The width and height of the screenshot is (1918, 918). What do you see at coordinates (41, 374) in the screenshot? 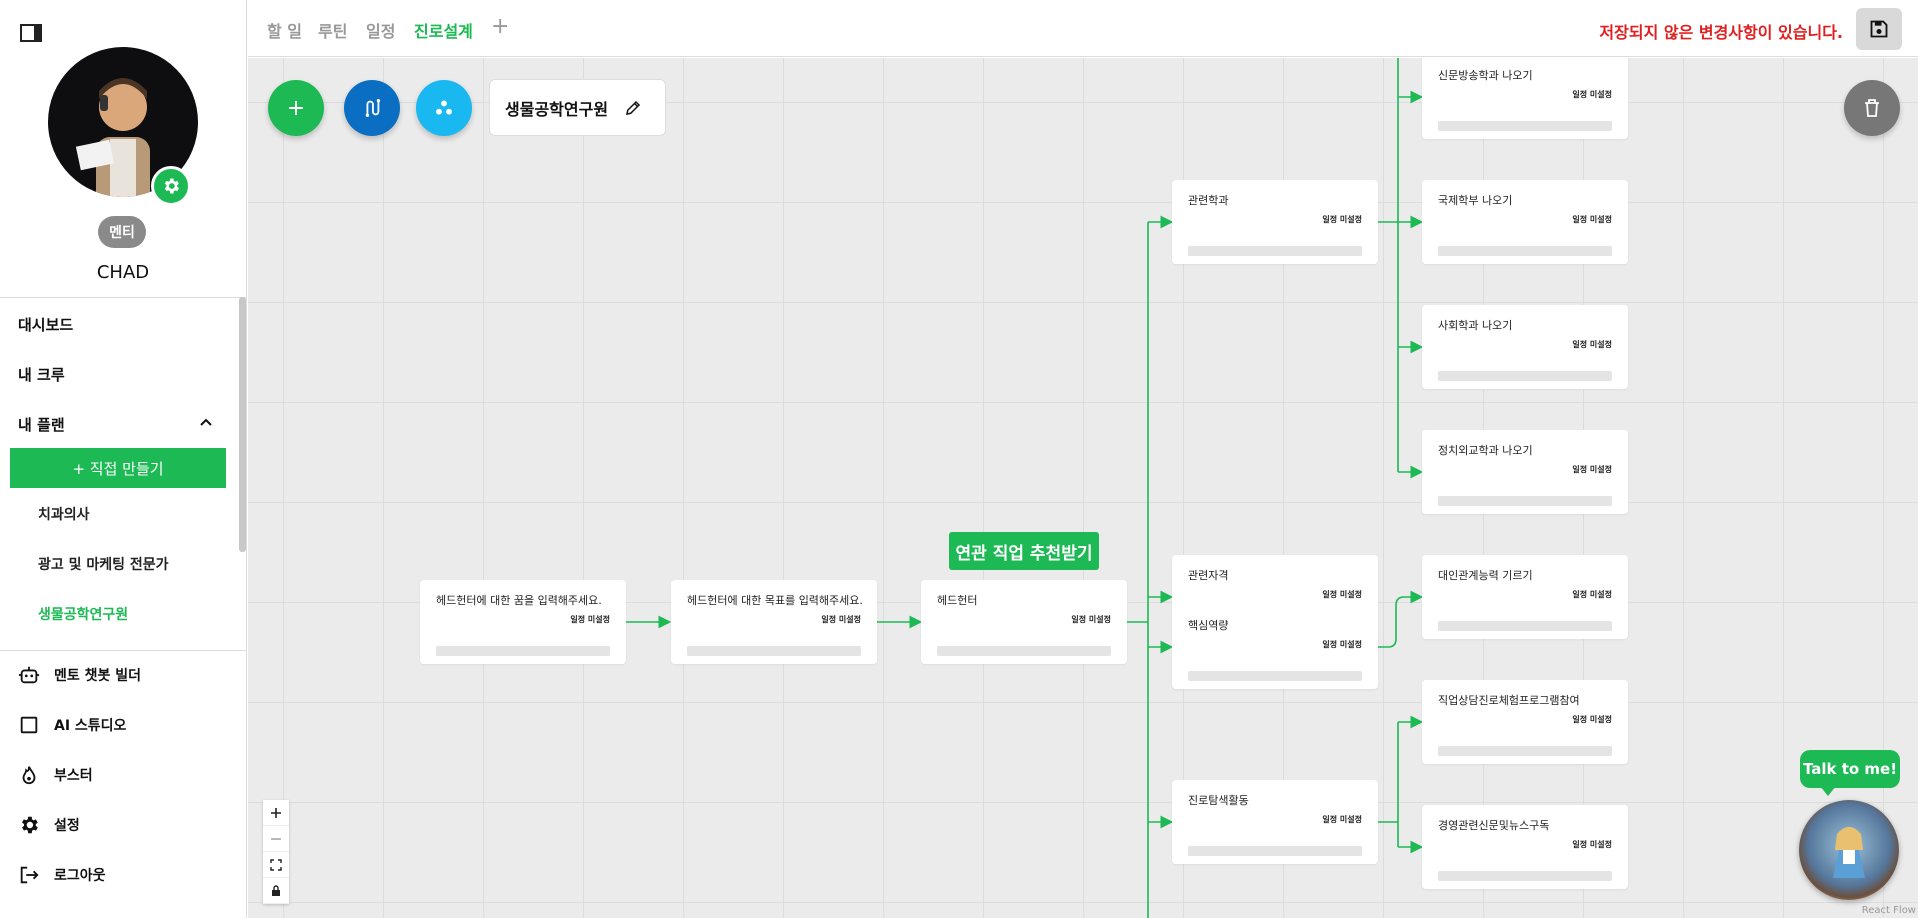
I see `menu-my-crew: 내 크루` at bounding box center [41, 374].